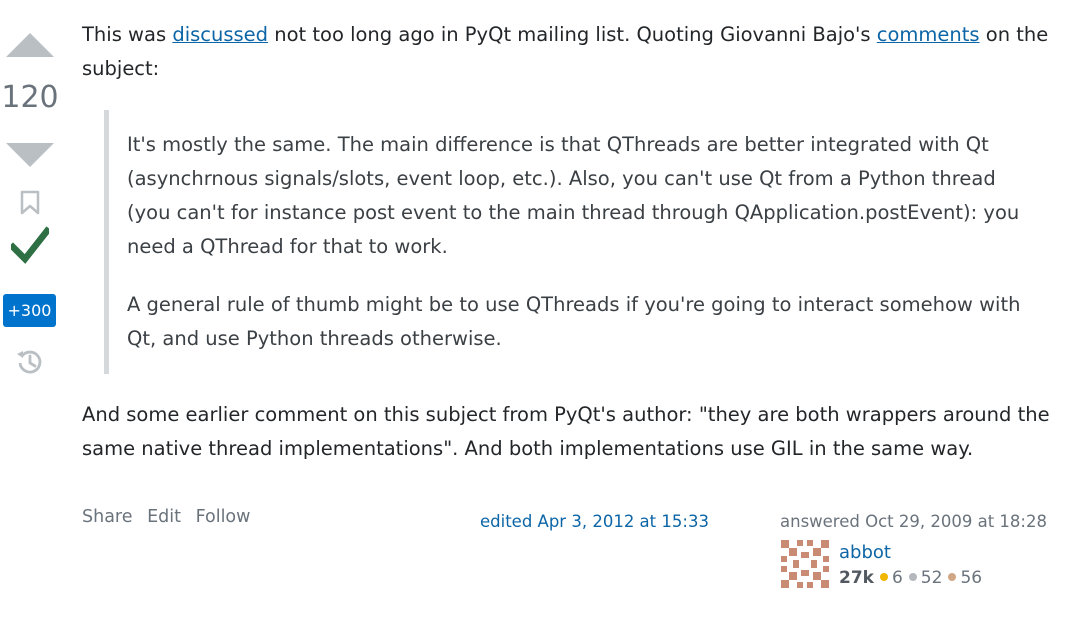  Describe the element at coordinates (164, 517) in the screenshot. I see `edit-link: Edit` at that location.